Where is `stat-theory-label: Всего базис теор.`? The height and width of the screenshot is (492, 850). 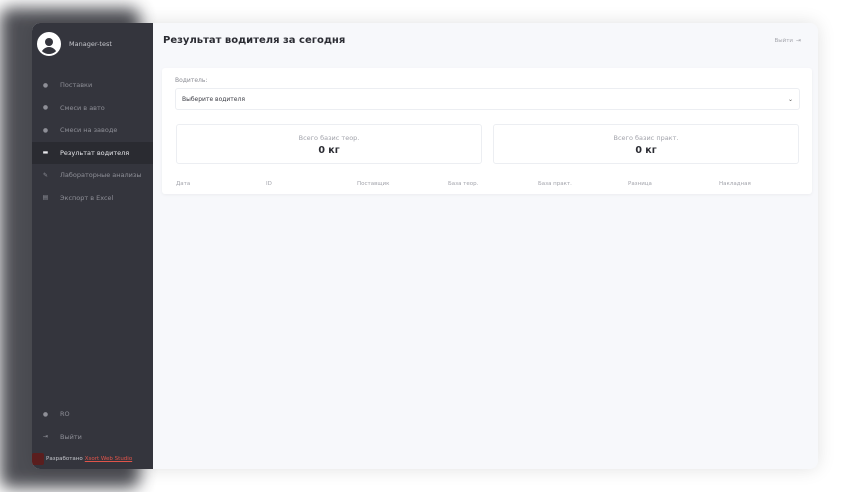
stat-theory-label: Всего базис теор. is located at coordinates (329, 138).